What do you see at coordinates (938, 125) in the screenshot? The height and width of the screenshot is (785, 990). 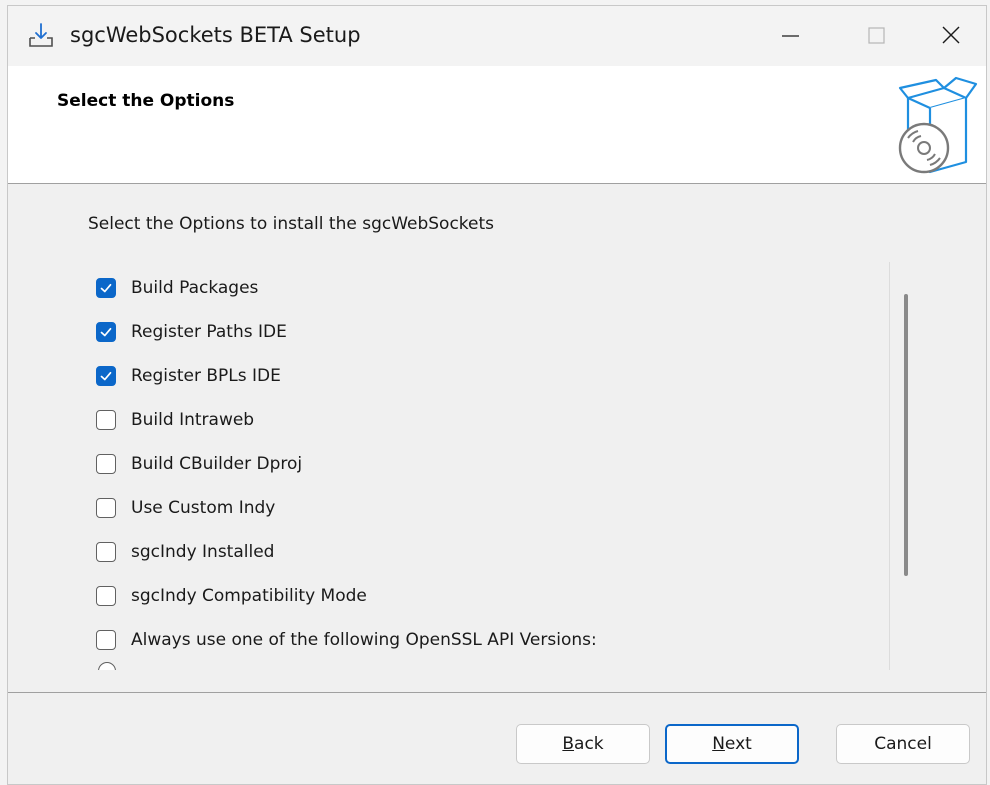 I see `software-box-cd-icon` at bounding box center [938, 125].